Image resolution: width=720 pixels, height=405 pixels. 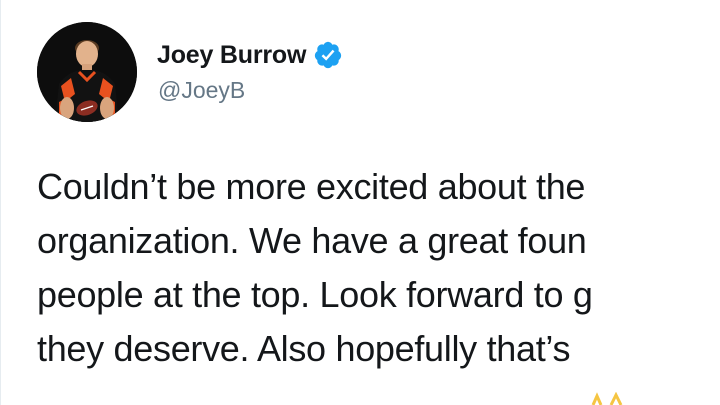 I want to click on avatar, so click(x=87, y=72).